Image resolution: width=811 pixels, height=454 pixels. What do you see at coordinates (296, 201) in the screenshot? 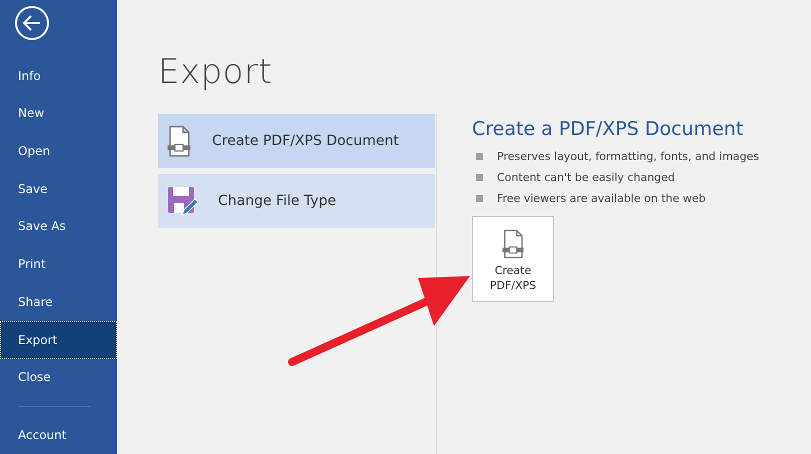
I see `export-option: Change File Type` at bounding box center [296, 201].